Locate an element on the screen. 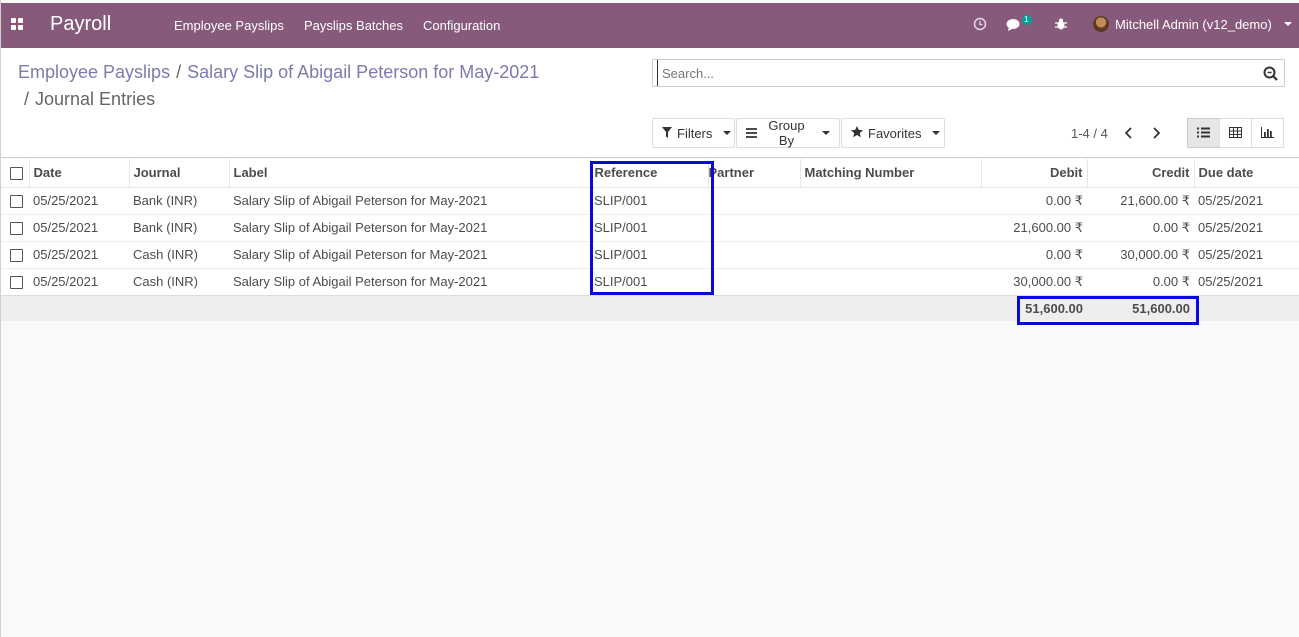 The image size is (1299, 637). avatar is located at coordinates (1101, 24).